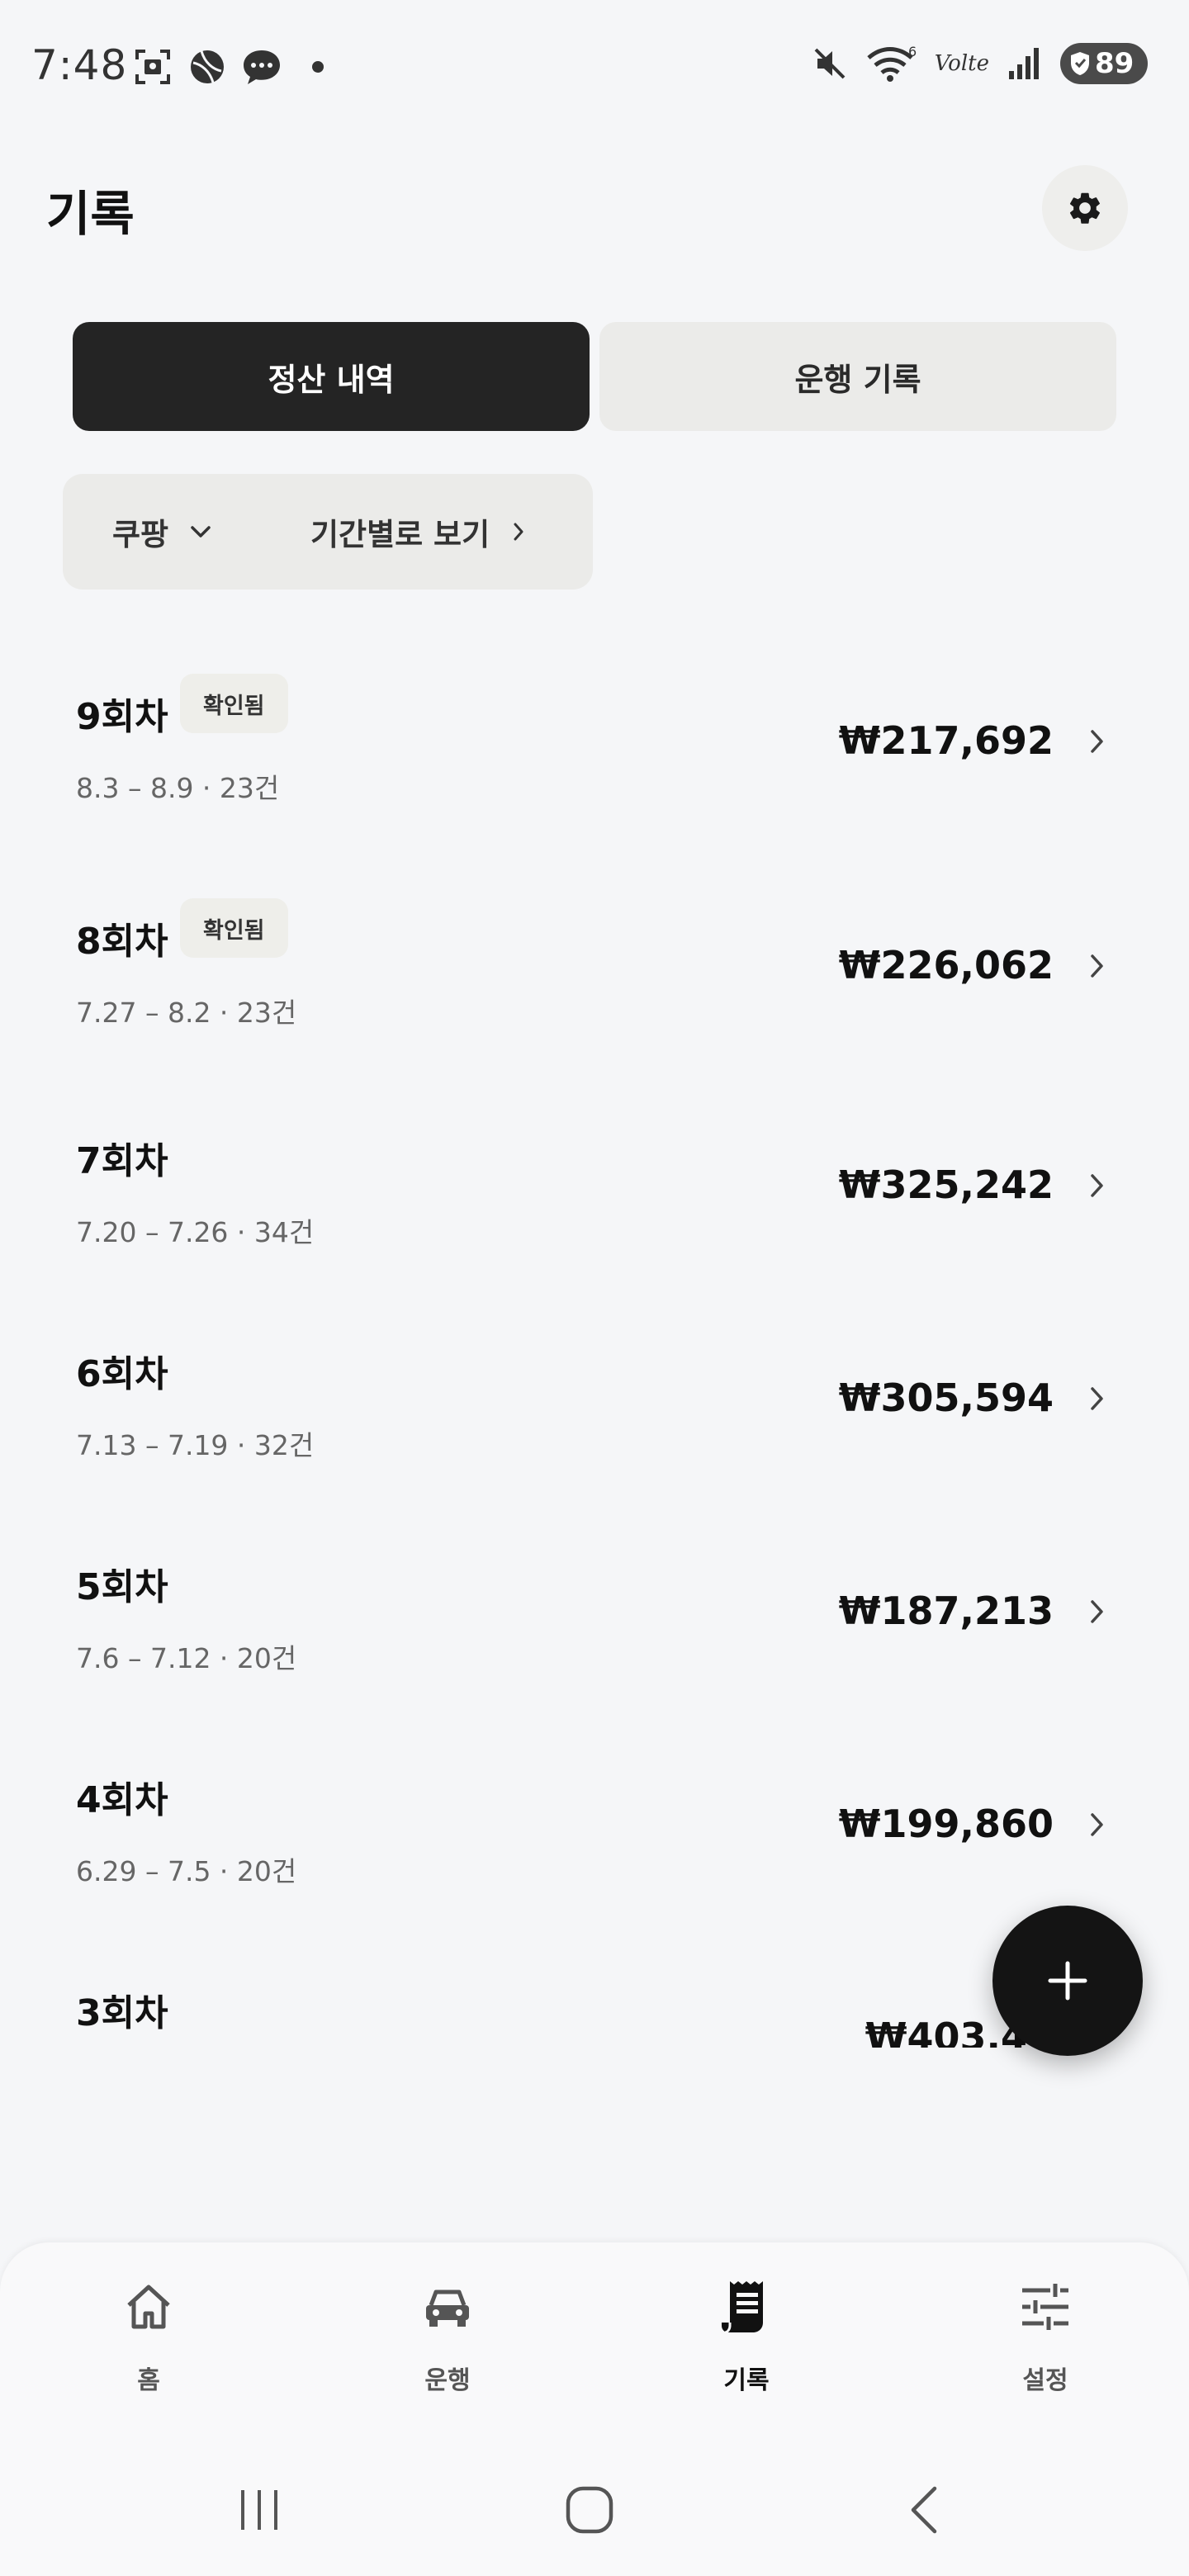 Image resolution: width=1189 pixels, height=2576 pixels. I want to click on filter-bar: 쿠팡 기간별로 보기, so click(328, 532).